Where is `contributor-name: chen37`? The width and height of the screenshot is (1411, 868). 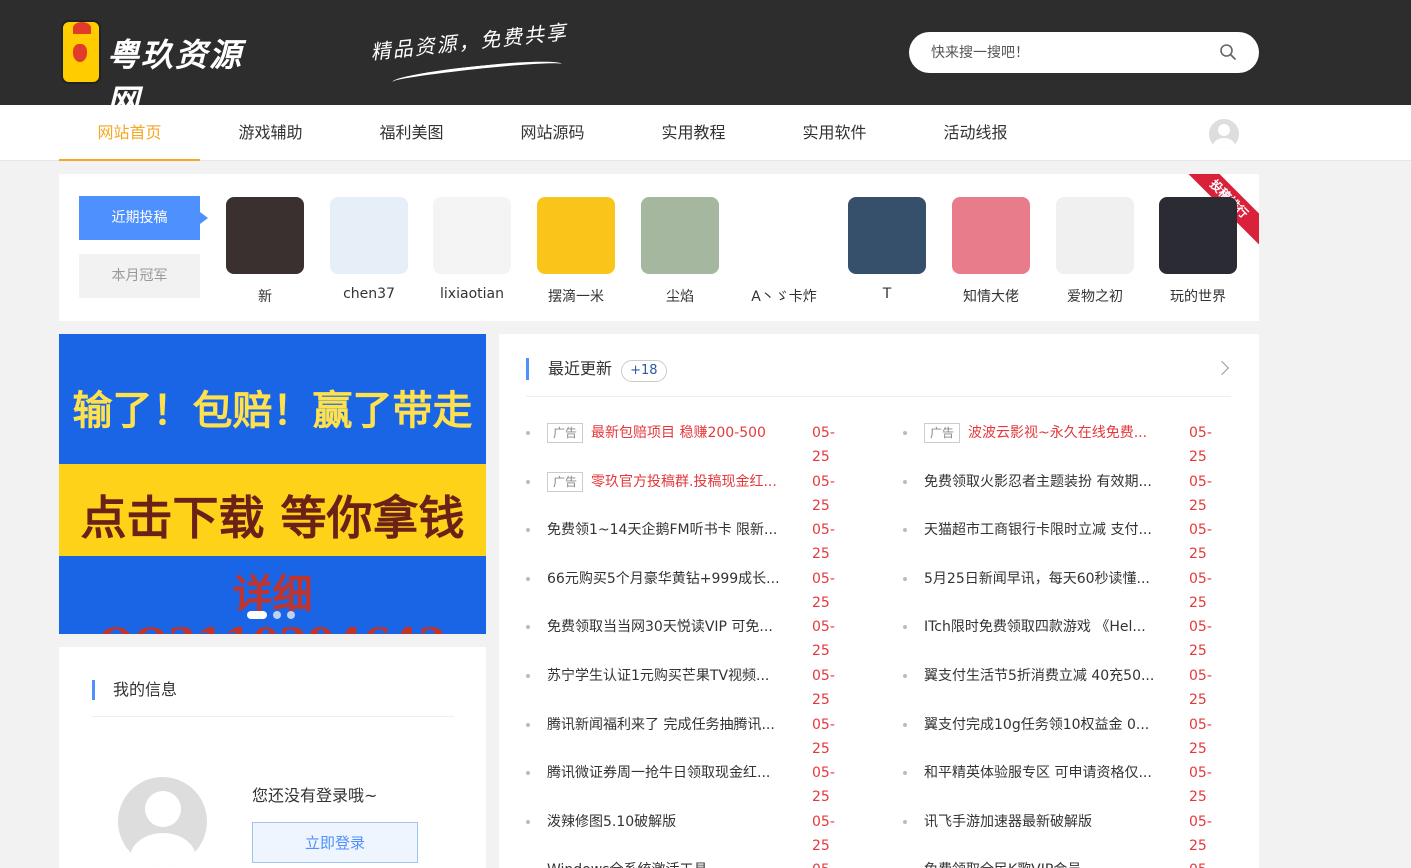
contributor-name: chen37 is located at coordinates (369, 294).